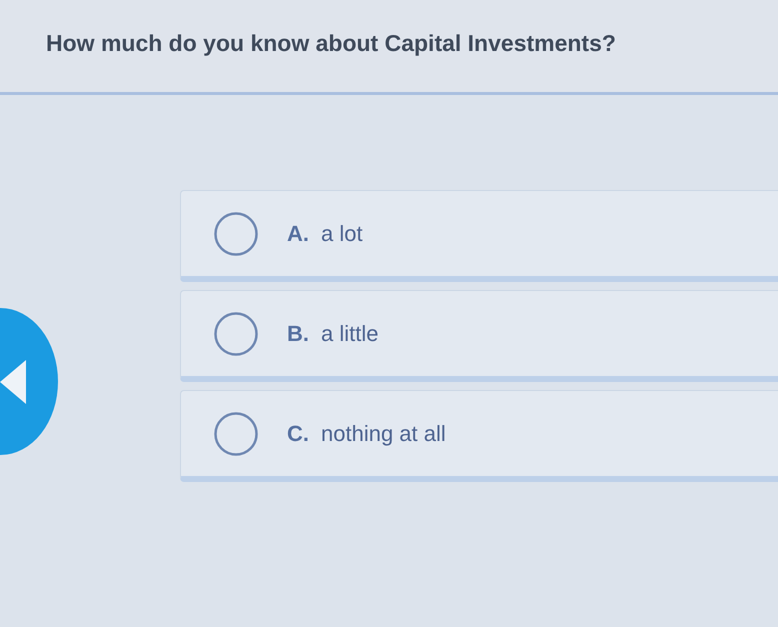  Describe the element at coordinates (349, 334) in the screenshot. I see `option-text: a little` at that location.